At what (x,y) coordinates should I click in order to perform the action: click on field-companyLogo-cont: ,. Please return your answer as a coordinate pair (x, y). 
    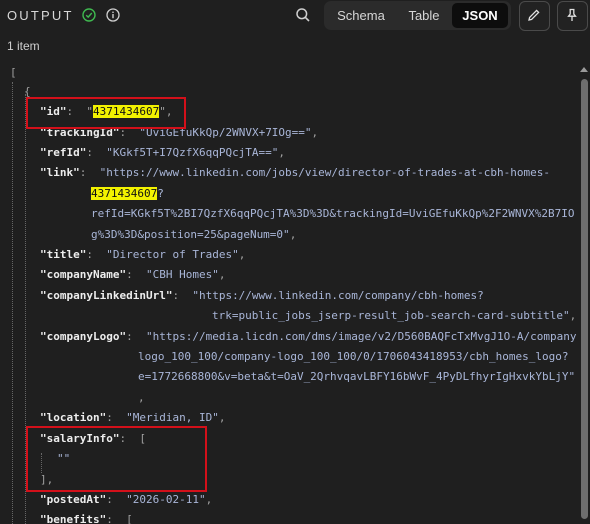
    Looking at the image, I should click on (141, 397).